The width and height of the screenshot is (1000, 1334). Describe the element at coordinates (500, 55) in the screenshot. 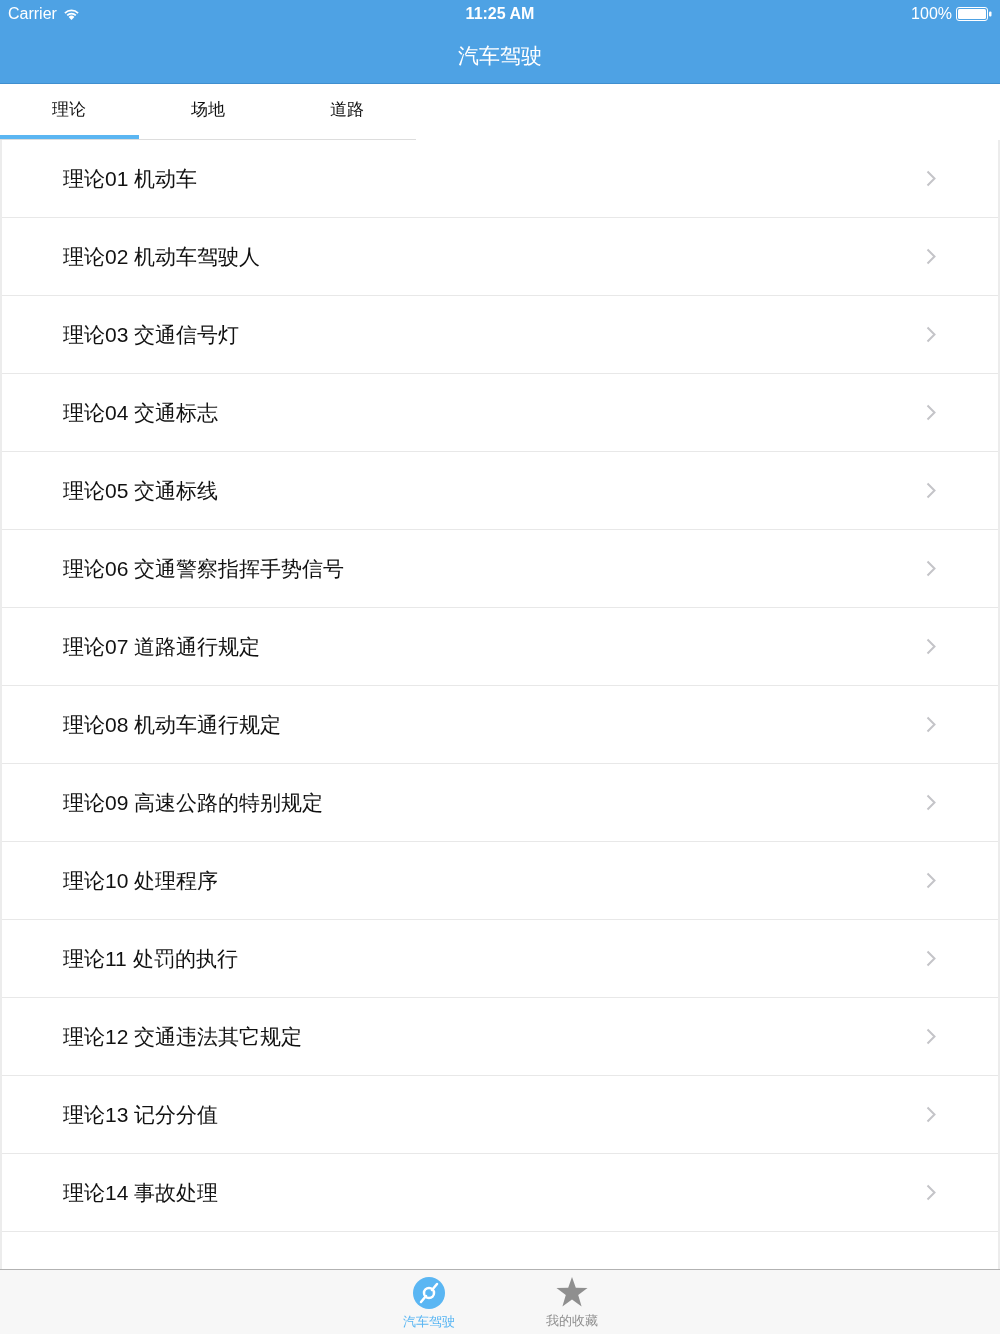

I see `window-title: 汽车驾驶` at that location.